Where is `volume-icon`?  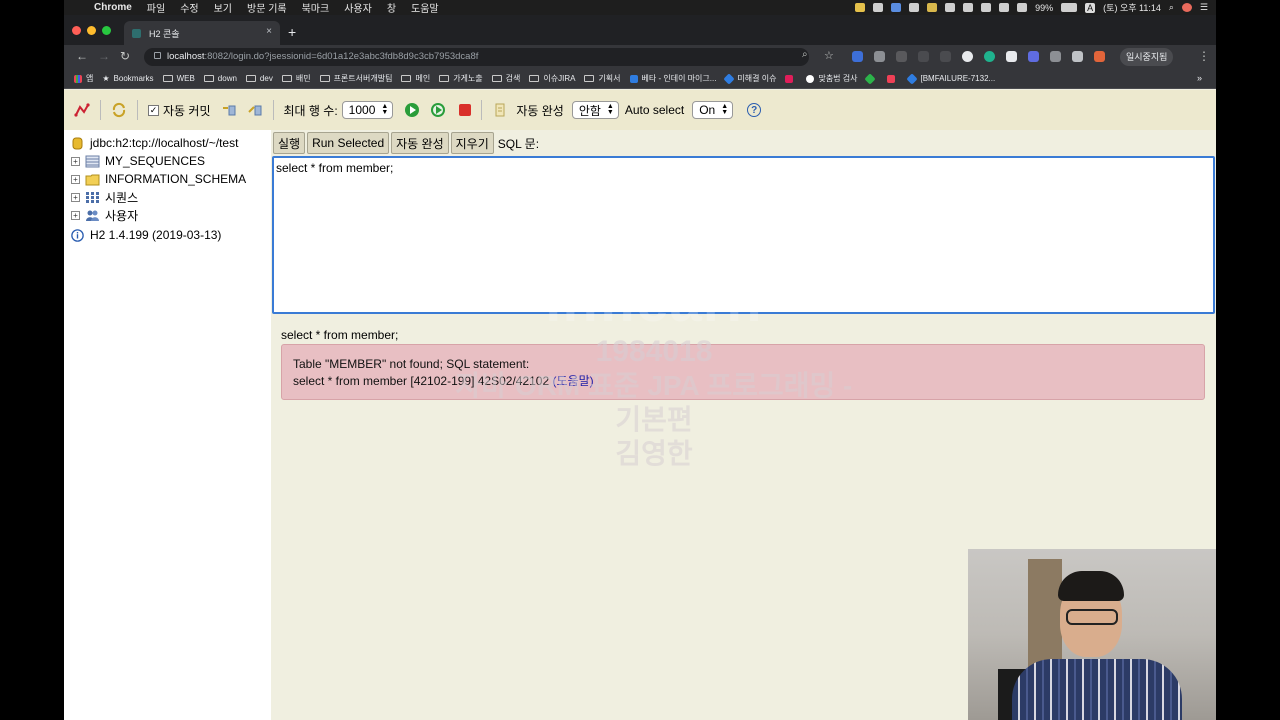 volume-icon is located at coordinates (1022, 7).